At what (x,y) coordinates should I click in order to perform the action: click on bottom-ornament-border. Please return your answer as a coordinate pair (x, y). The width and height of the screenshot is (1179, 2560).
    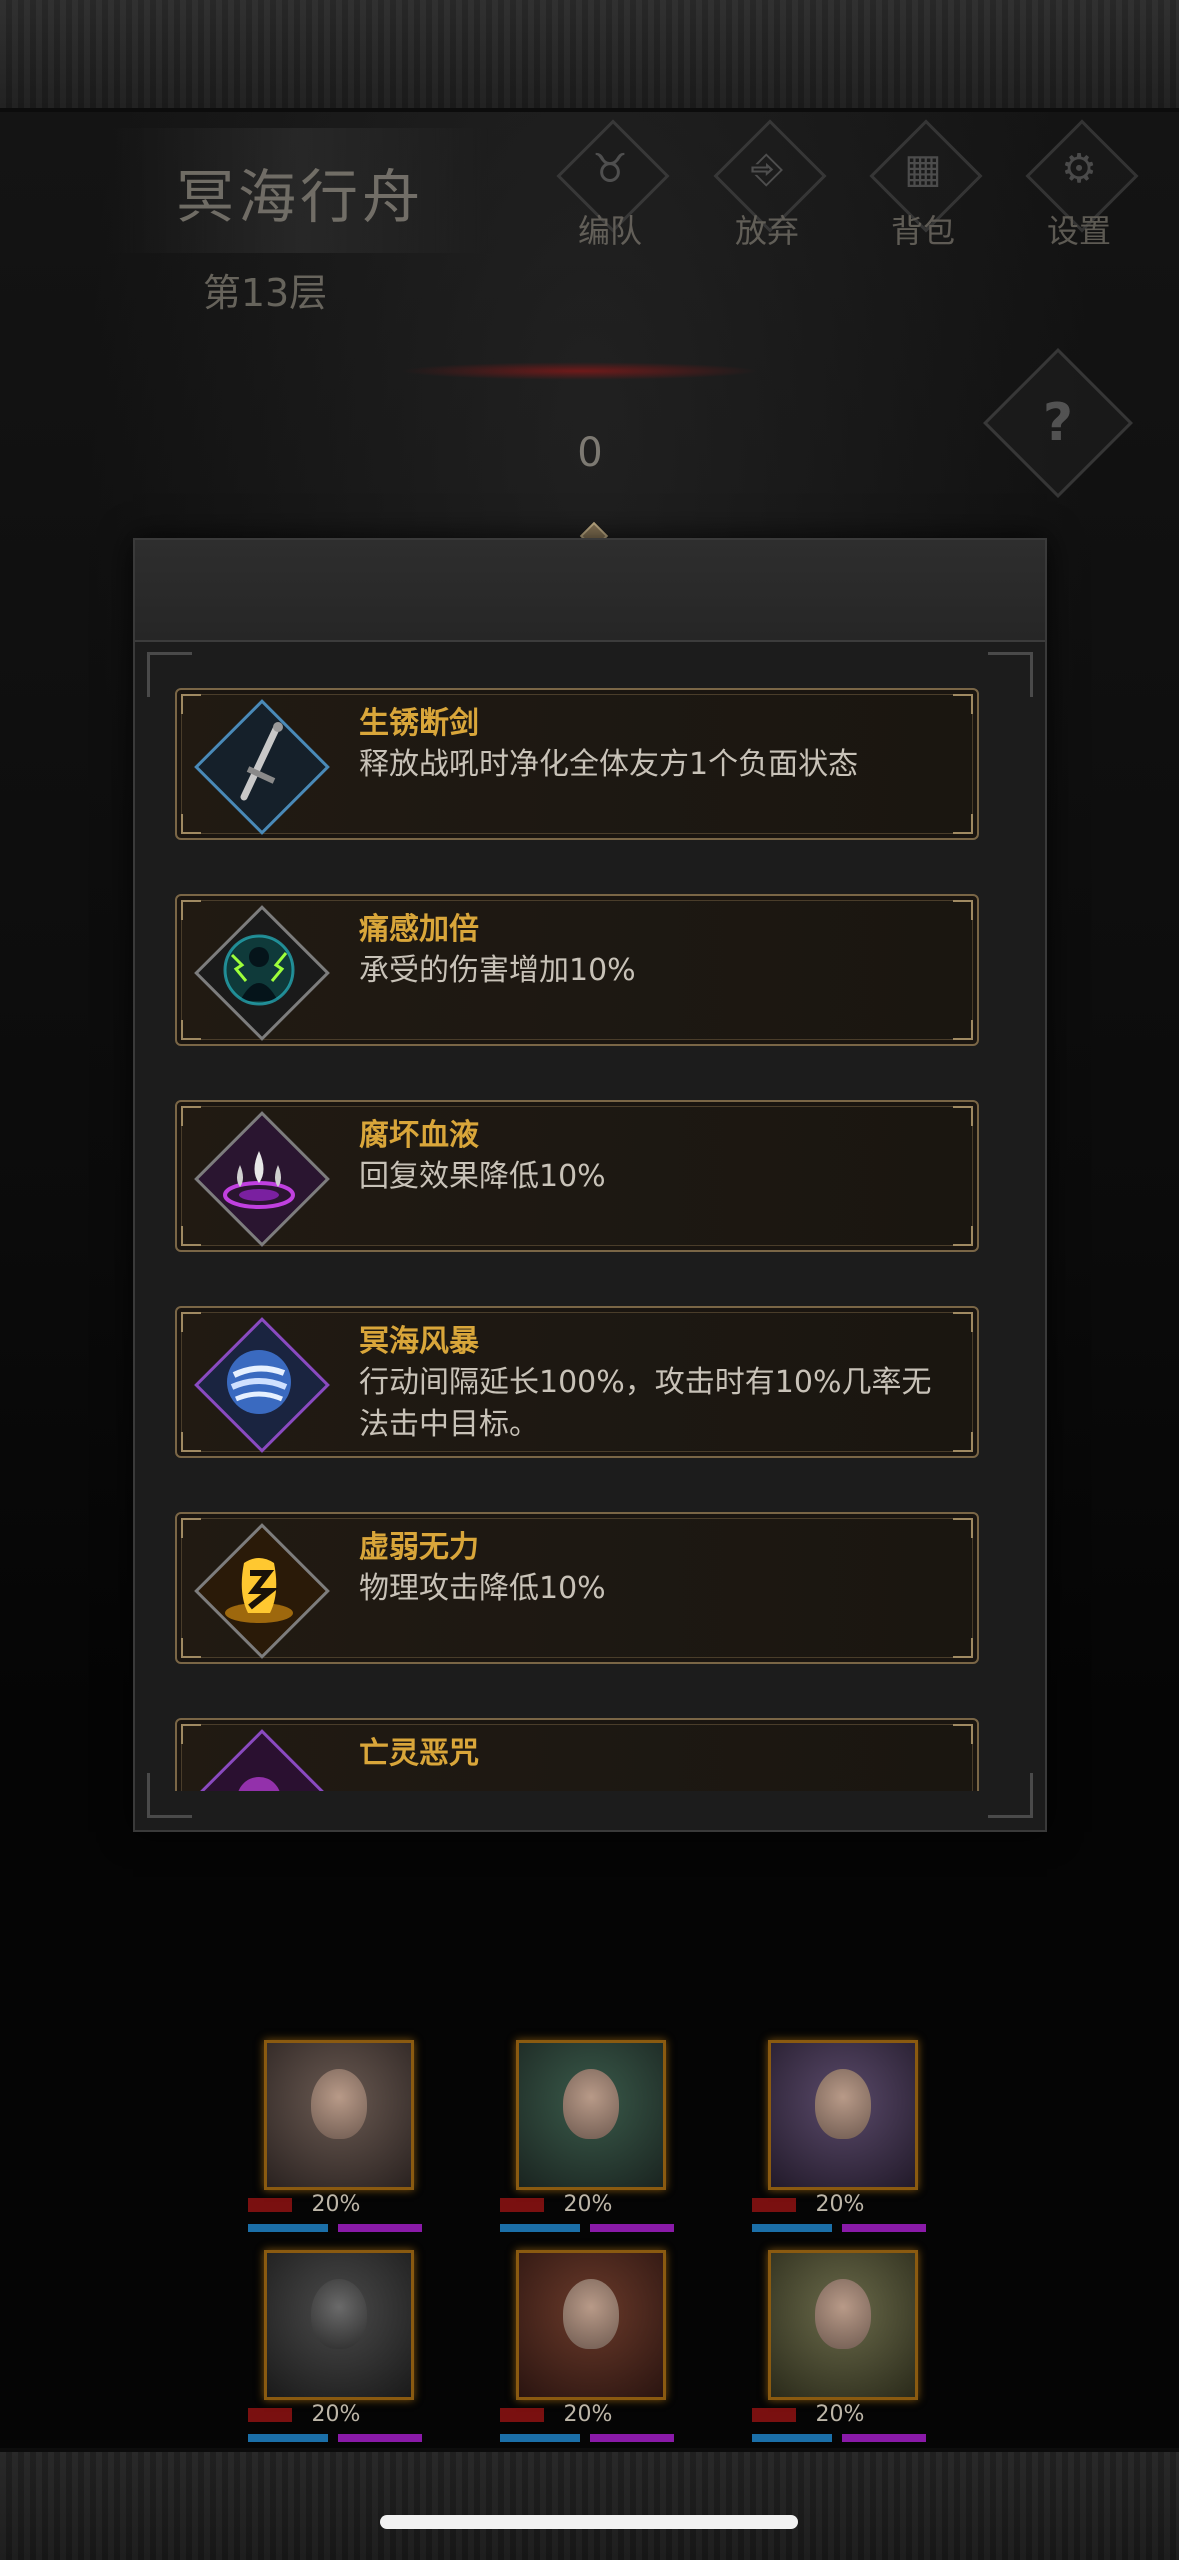
    Looking at the image, I should click on (589, 2504).